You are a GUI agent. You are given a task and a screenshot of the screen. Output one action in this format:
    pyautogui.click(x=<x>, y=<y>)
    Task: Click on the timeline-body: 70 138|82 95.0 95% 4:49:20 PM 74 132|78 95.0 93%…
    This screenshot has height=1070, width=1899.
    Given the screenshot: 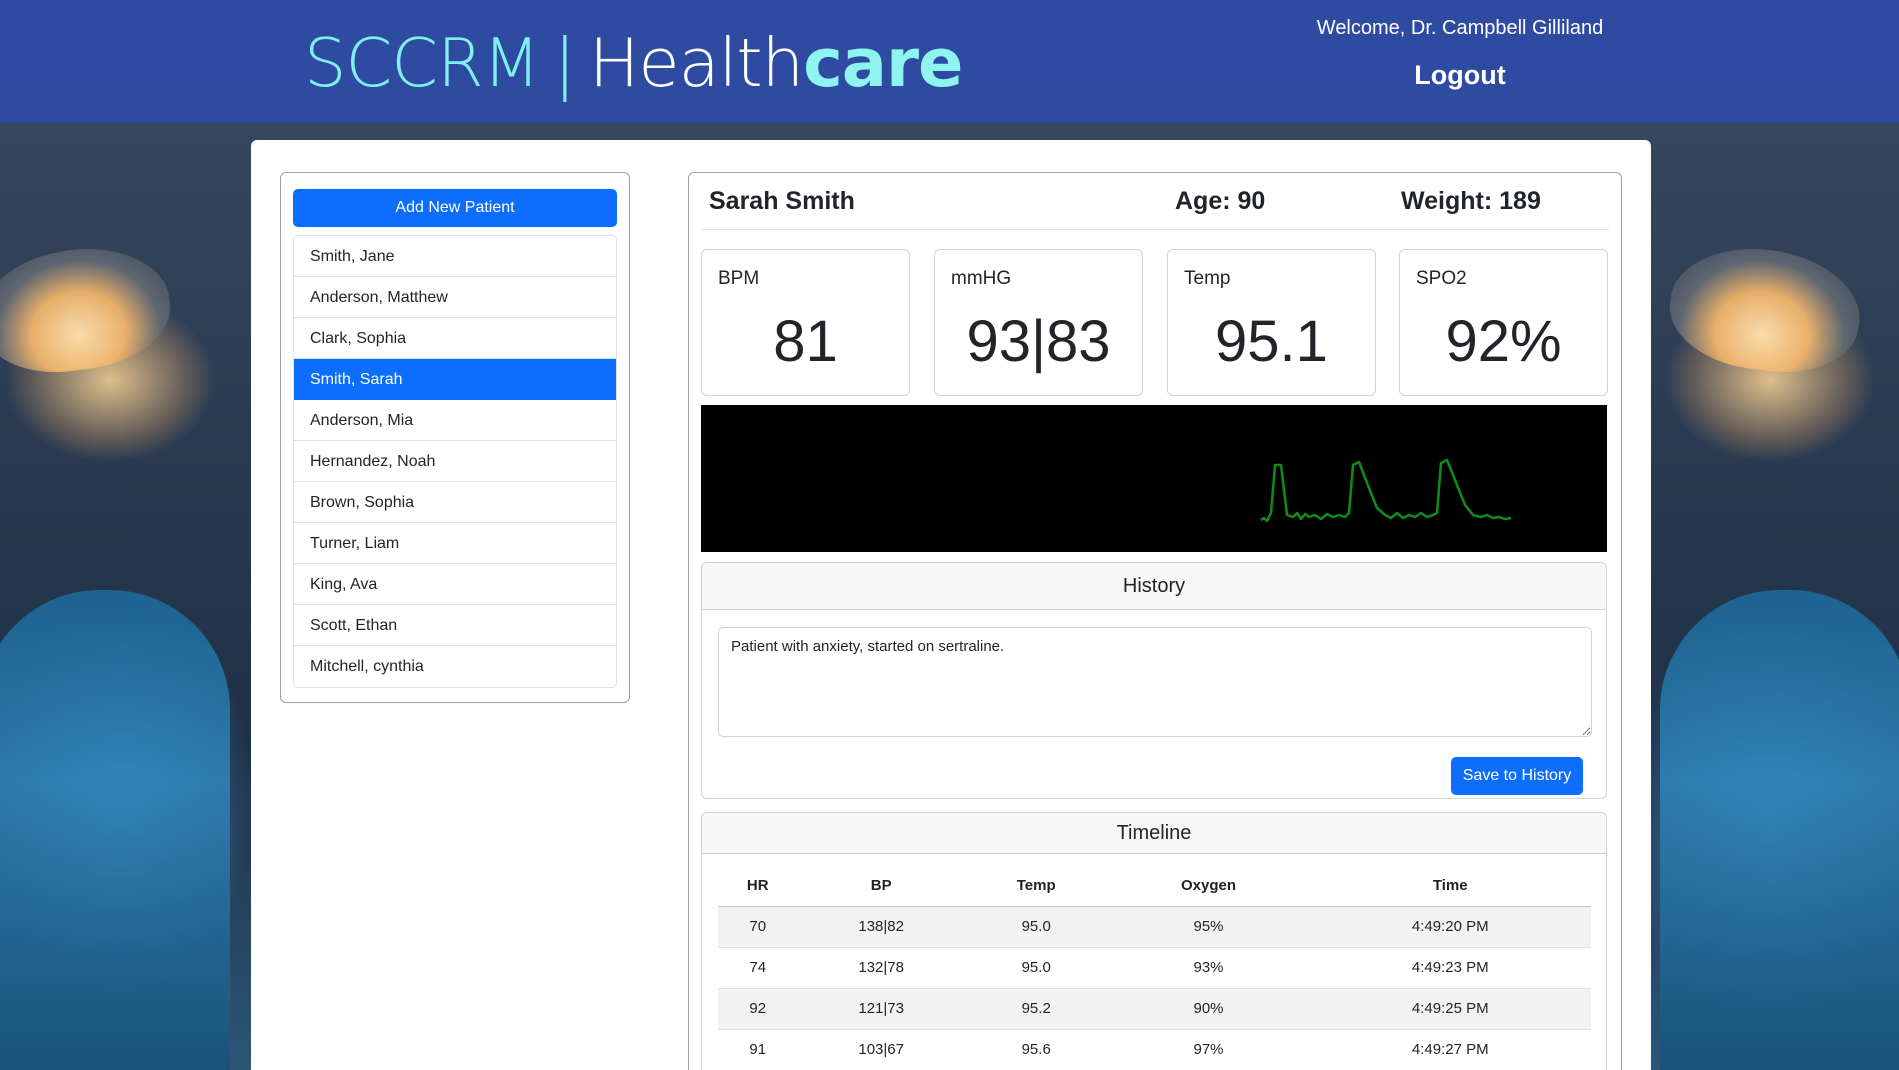 What is the action you would take?
    pyautogui.click(x=1154, y=988)
    